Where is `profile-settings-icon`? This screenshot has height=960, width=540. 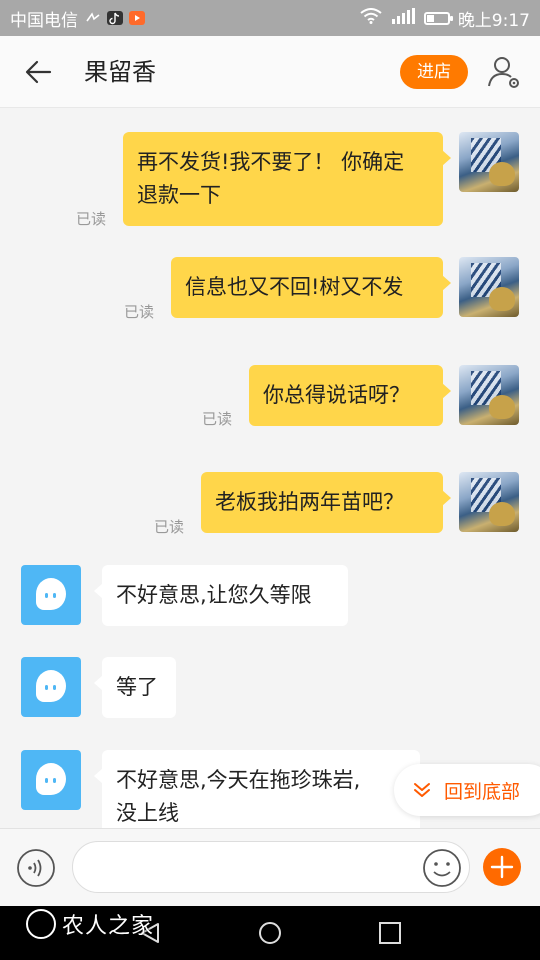 profile-settings-icon is located at coordinates (503, 72).